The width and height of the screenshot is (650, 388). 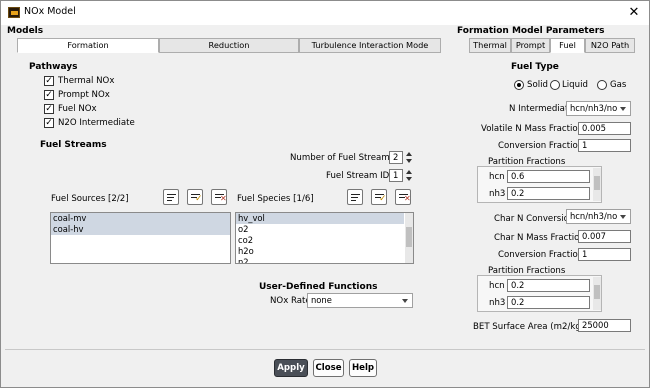 I want to click on formation-params-header: Formation Model Parameters, so click(x=531, y=31).